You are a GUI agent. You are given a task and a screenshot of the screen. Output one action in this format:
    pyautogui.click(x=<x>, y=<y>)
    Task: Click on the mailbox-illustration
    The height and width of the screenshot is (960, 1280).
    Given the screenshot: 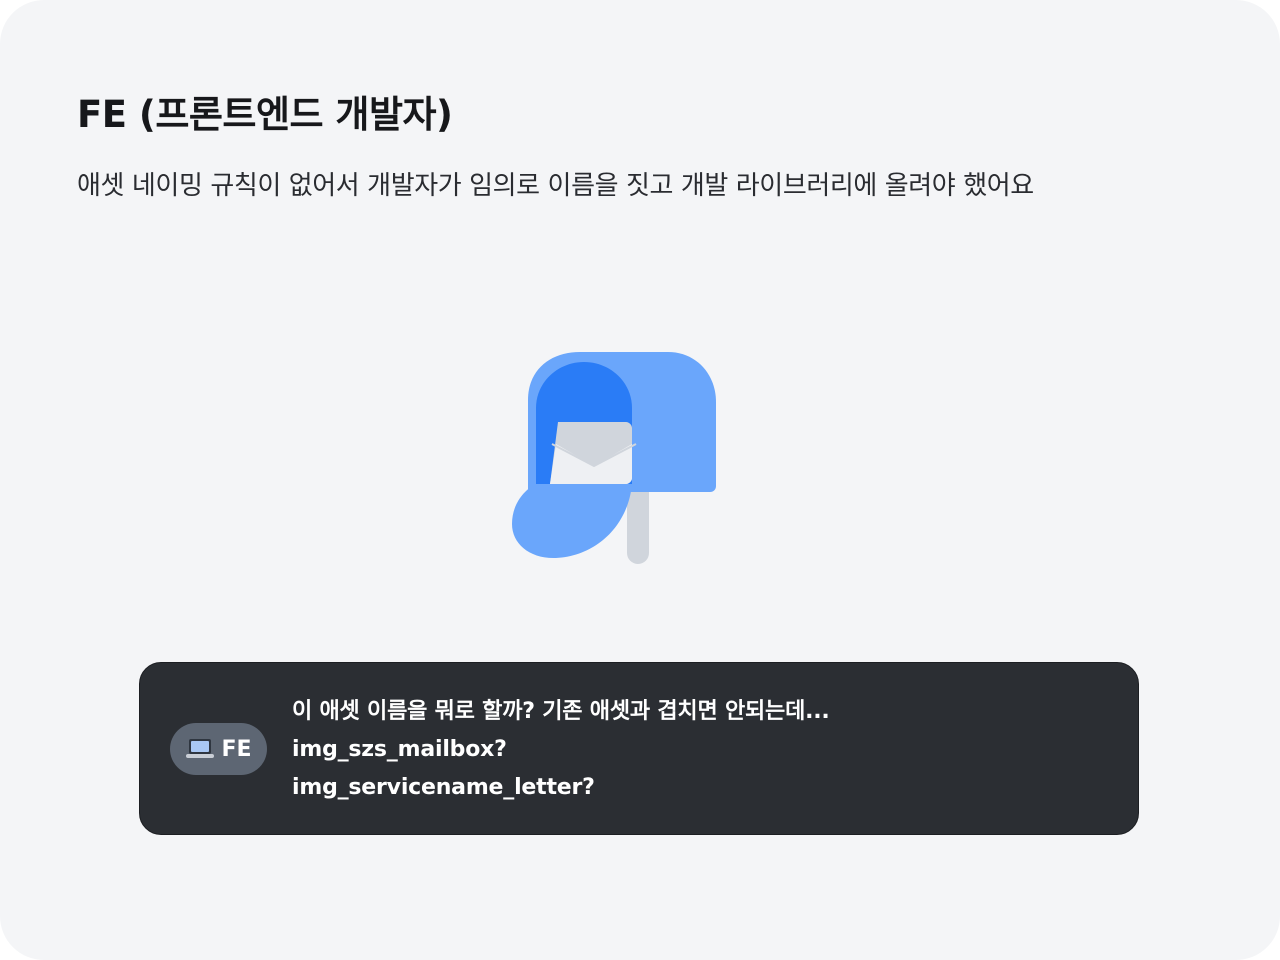 What is the action you would take?
    pyautogui.click(x=620, y=460)
    